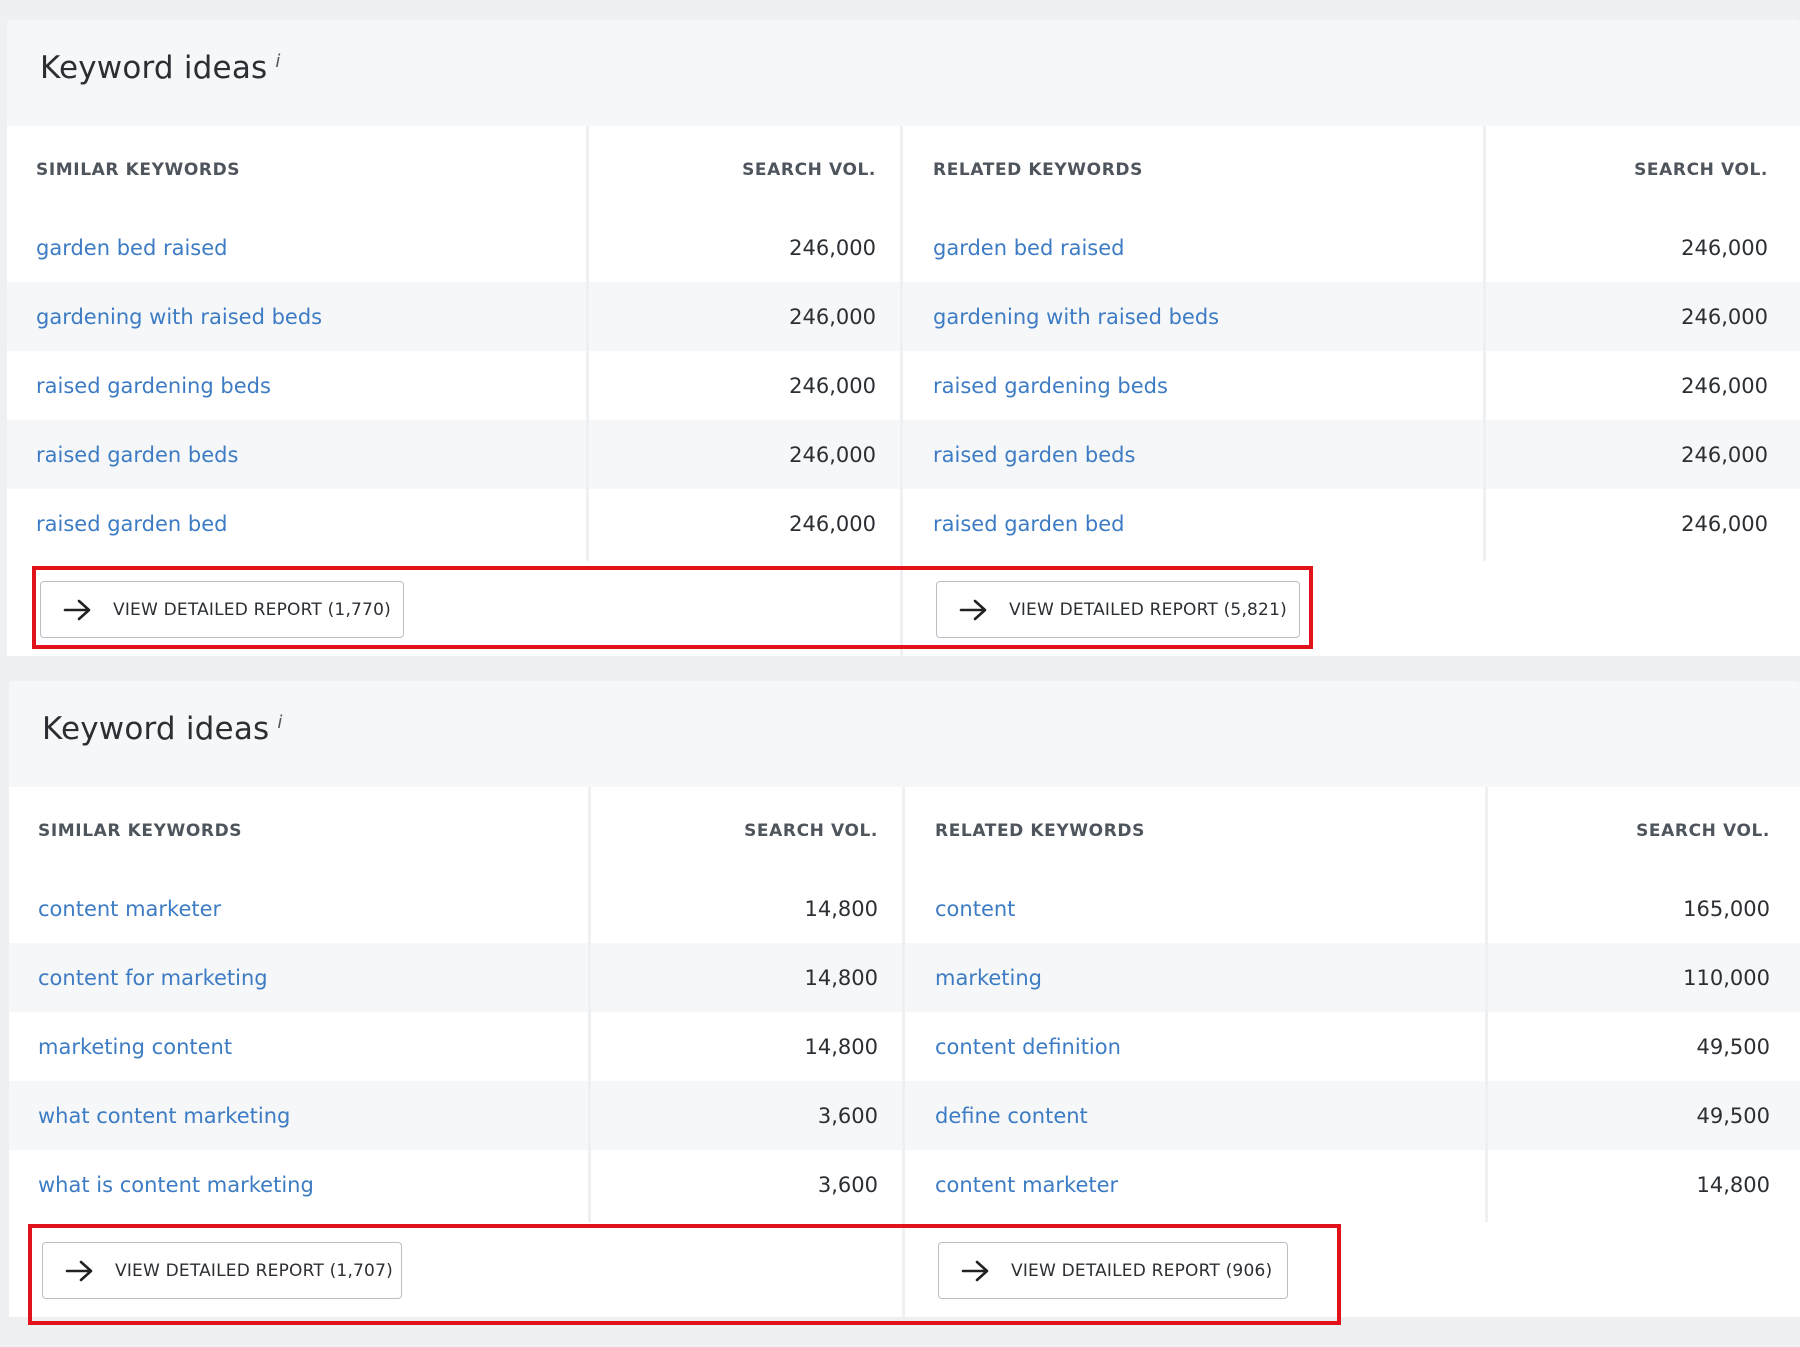  I want to click on view-related-report-button: VIEW DETAILED REPORT (5,821), so click(1118, 609).